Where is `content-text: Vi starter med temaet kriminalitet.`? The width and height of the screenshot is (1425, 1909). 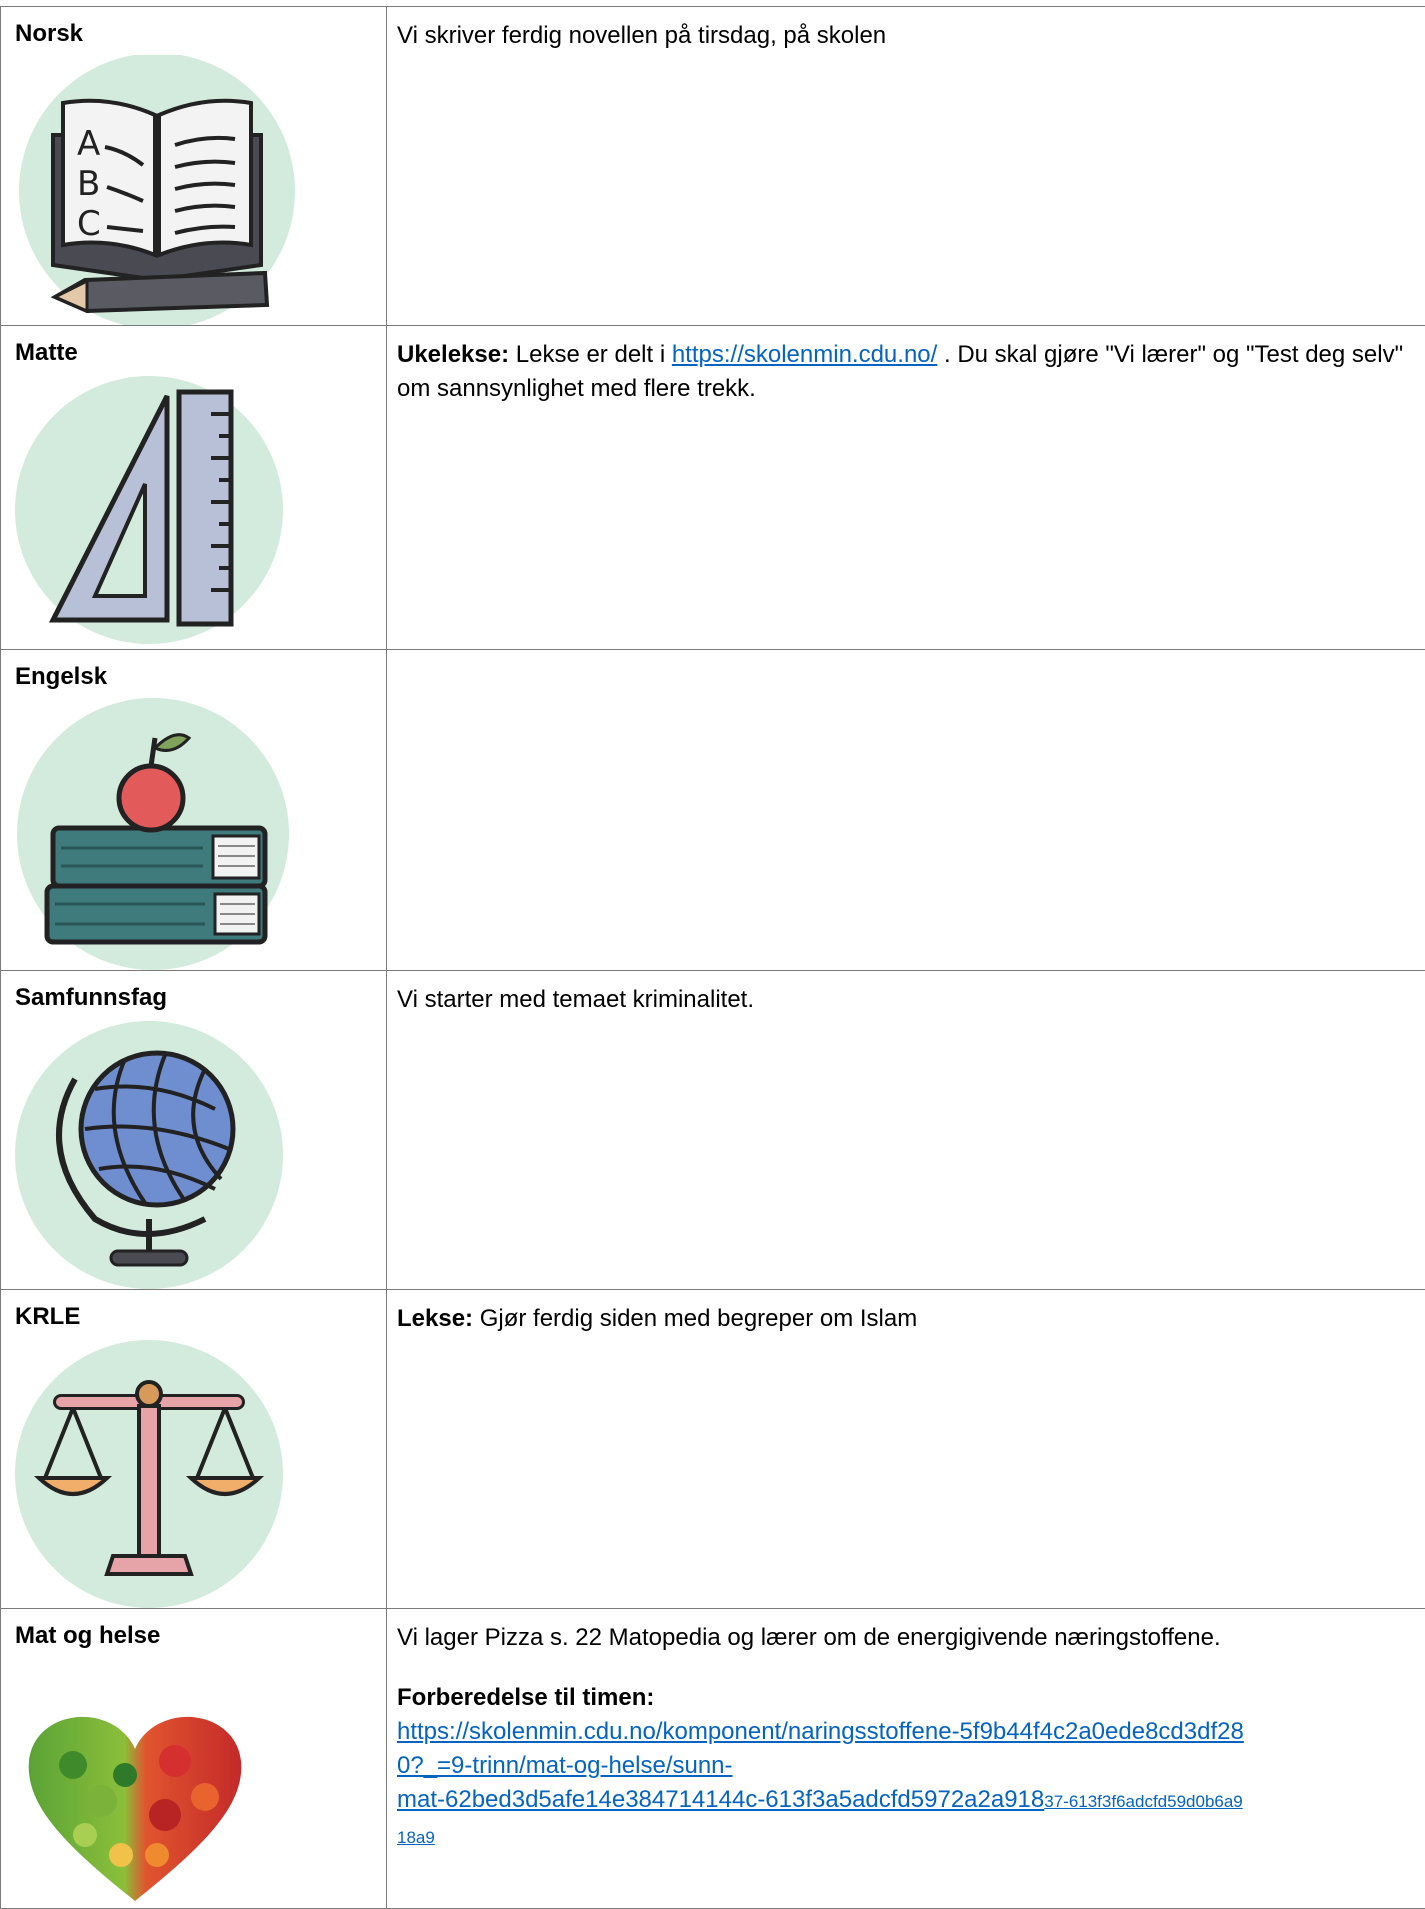
content-text: Vi starter med temaet kriminalitet. is located at coordinates (906, 994).